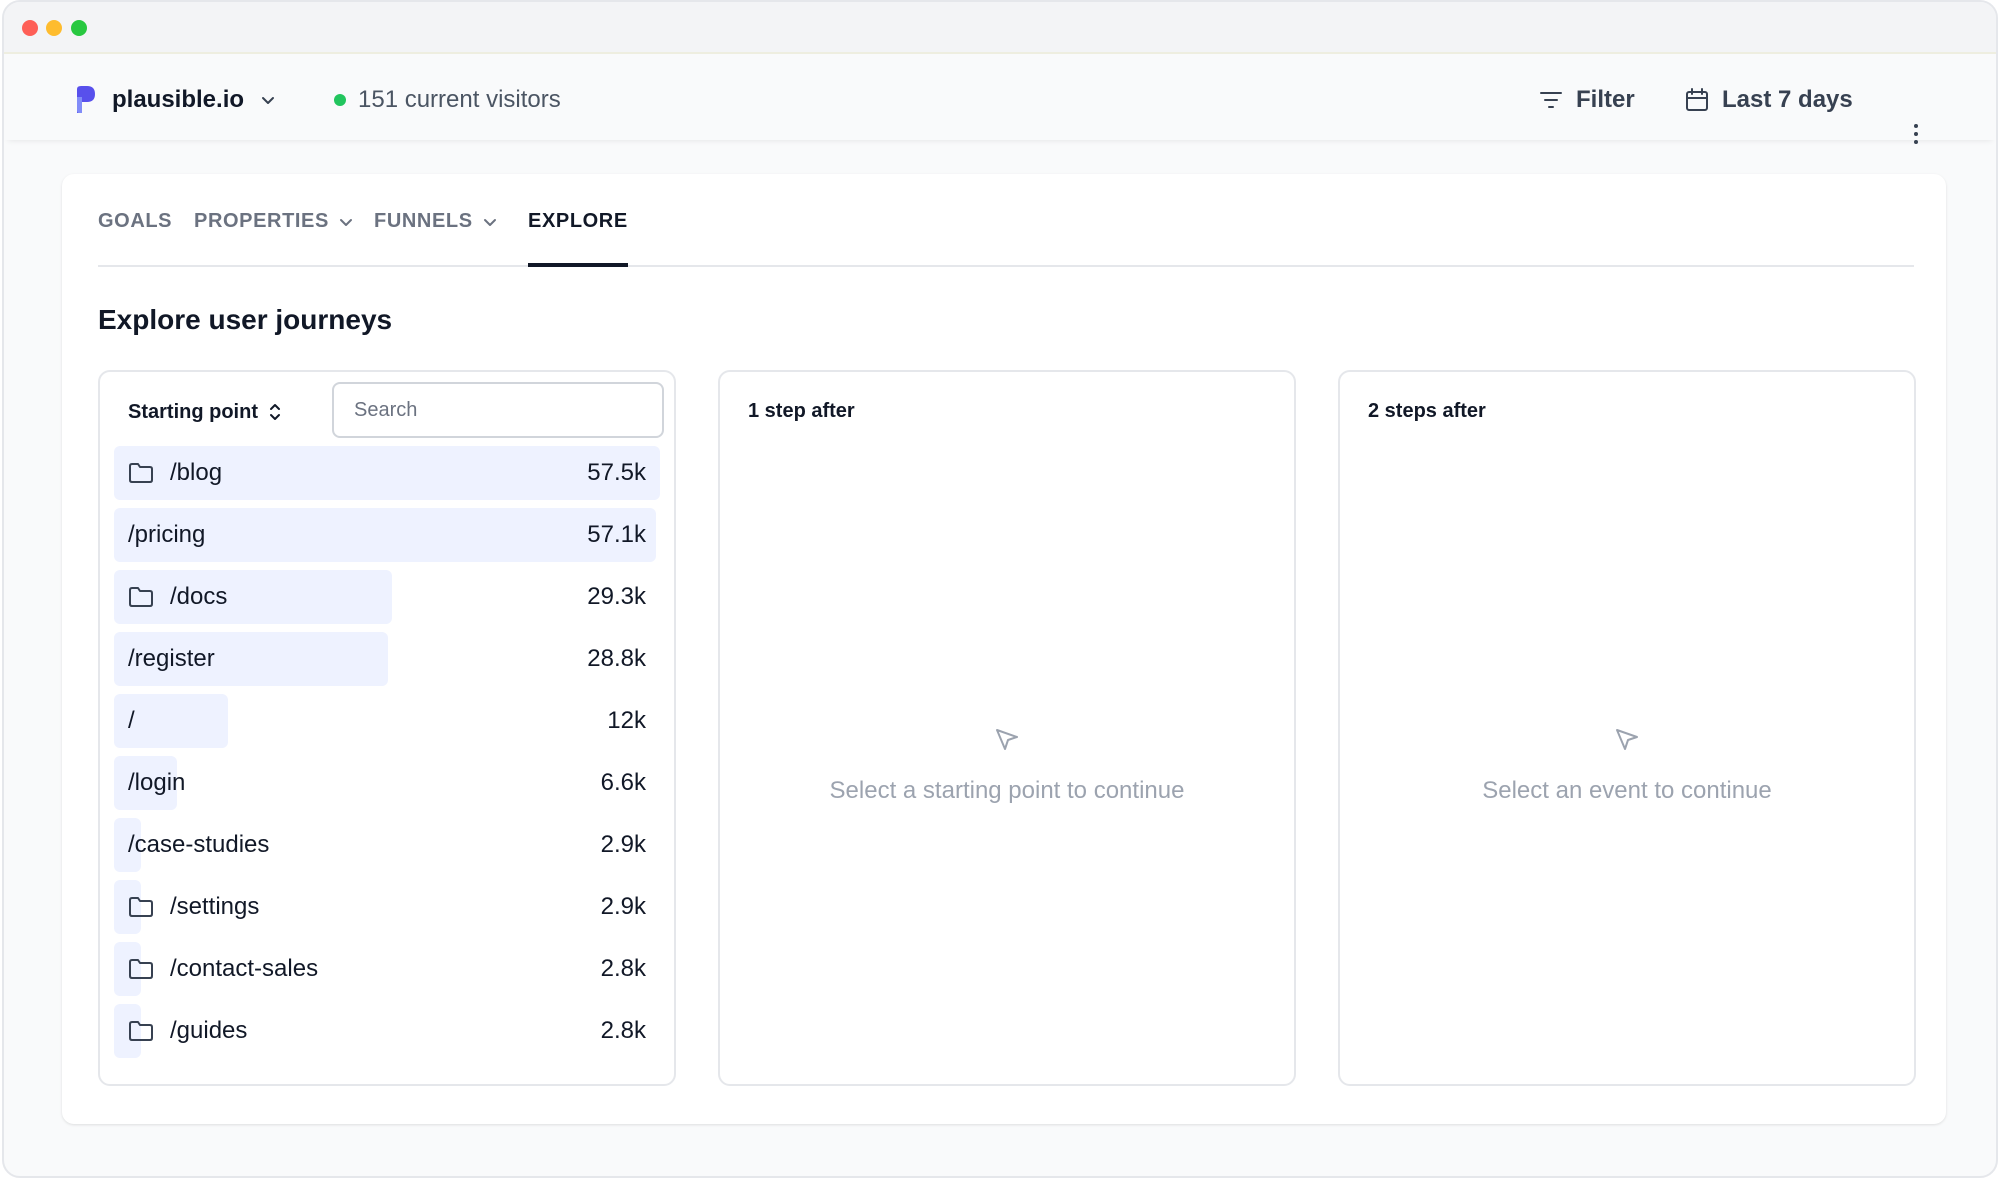  I want to click on window-titlebar, so click(1000, 28).